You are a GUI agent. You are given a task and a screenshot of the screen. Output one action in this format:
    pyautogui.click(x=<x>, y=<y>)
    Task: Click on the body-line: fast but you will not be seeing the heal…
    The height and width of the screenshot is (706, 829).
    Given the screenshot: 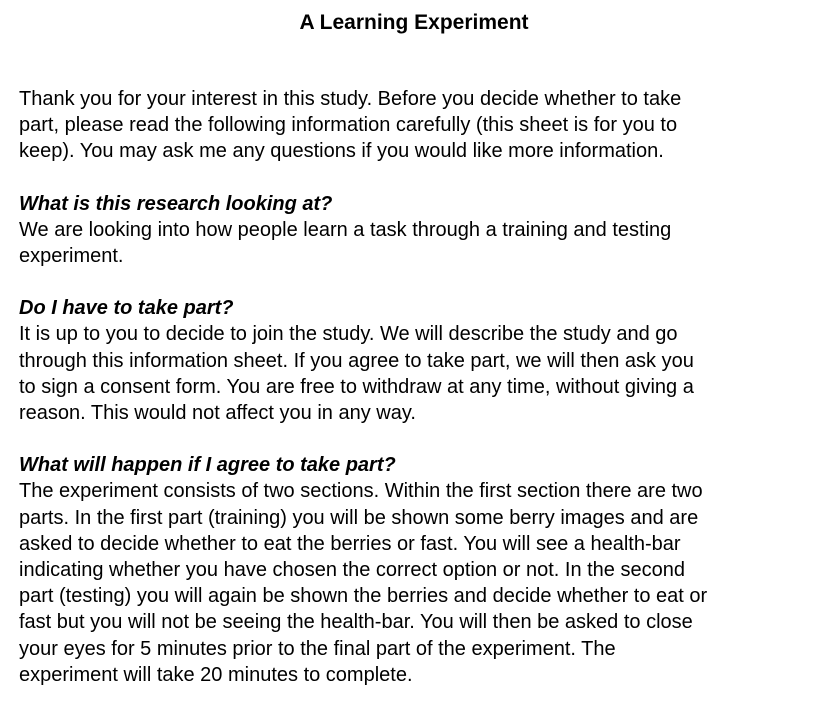 What is the action you would take?
    pyautogui.click(x=356, y=622)
    